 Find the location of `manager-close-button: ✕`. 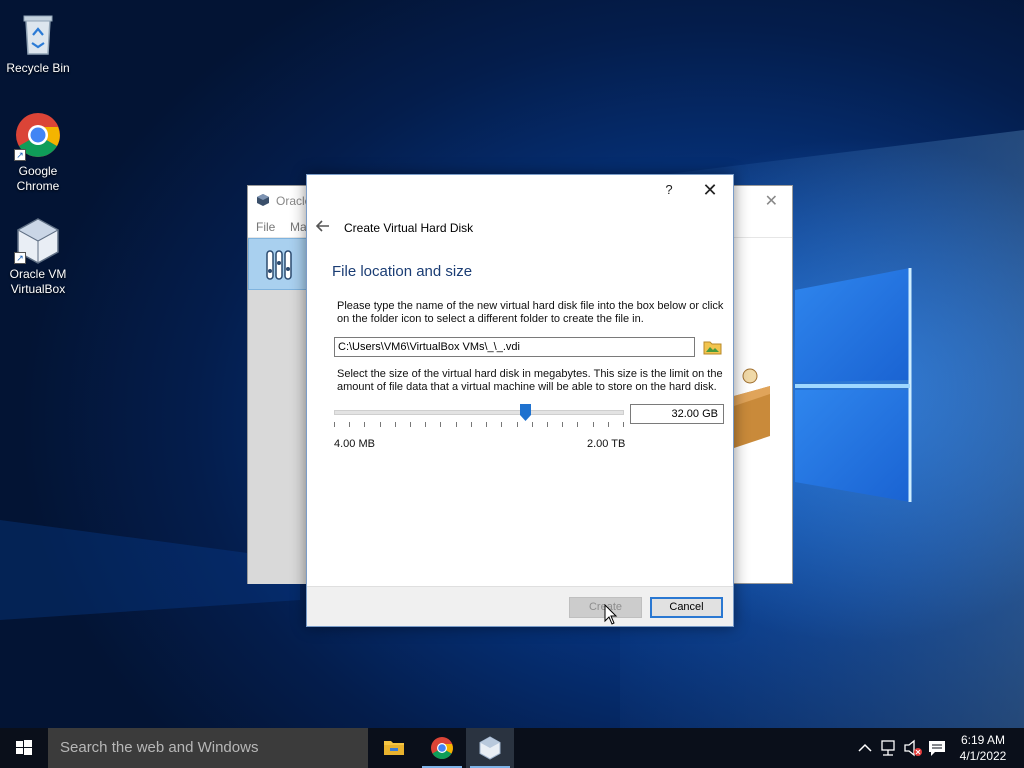

manager-close-button: ✕ is located at coordinates (771, 201).